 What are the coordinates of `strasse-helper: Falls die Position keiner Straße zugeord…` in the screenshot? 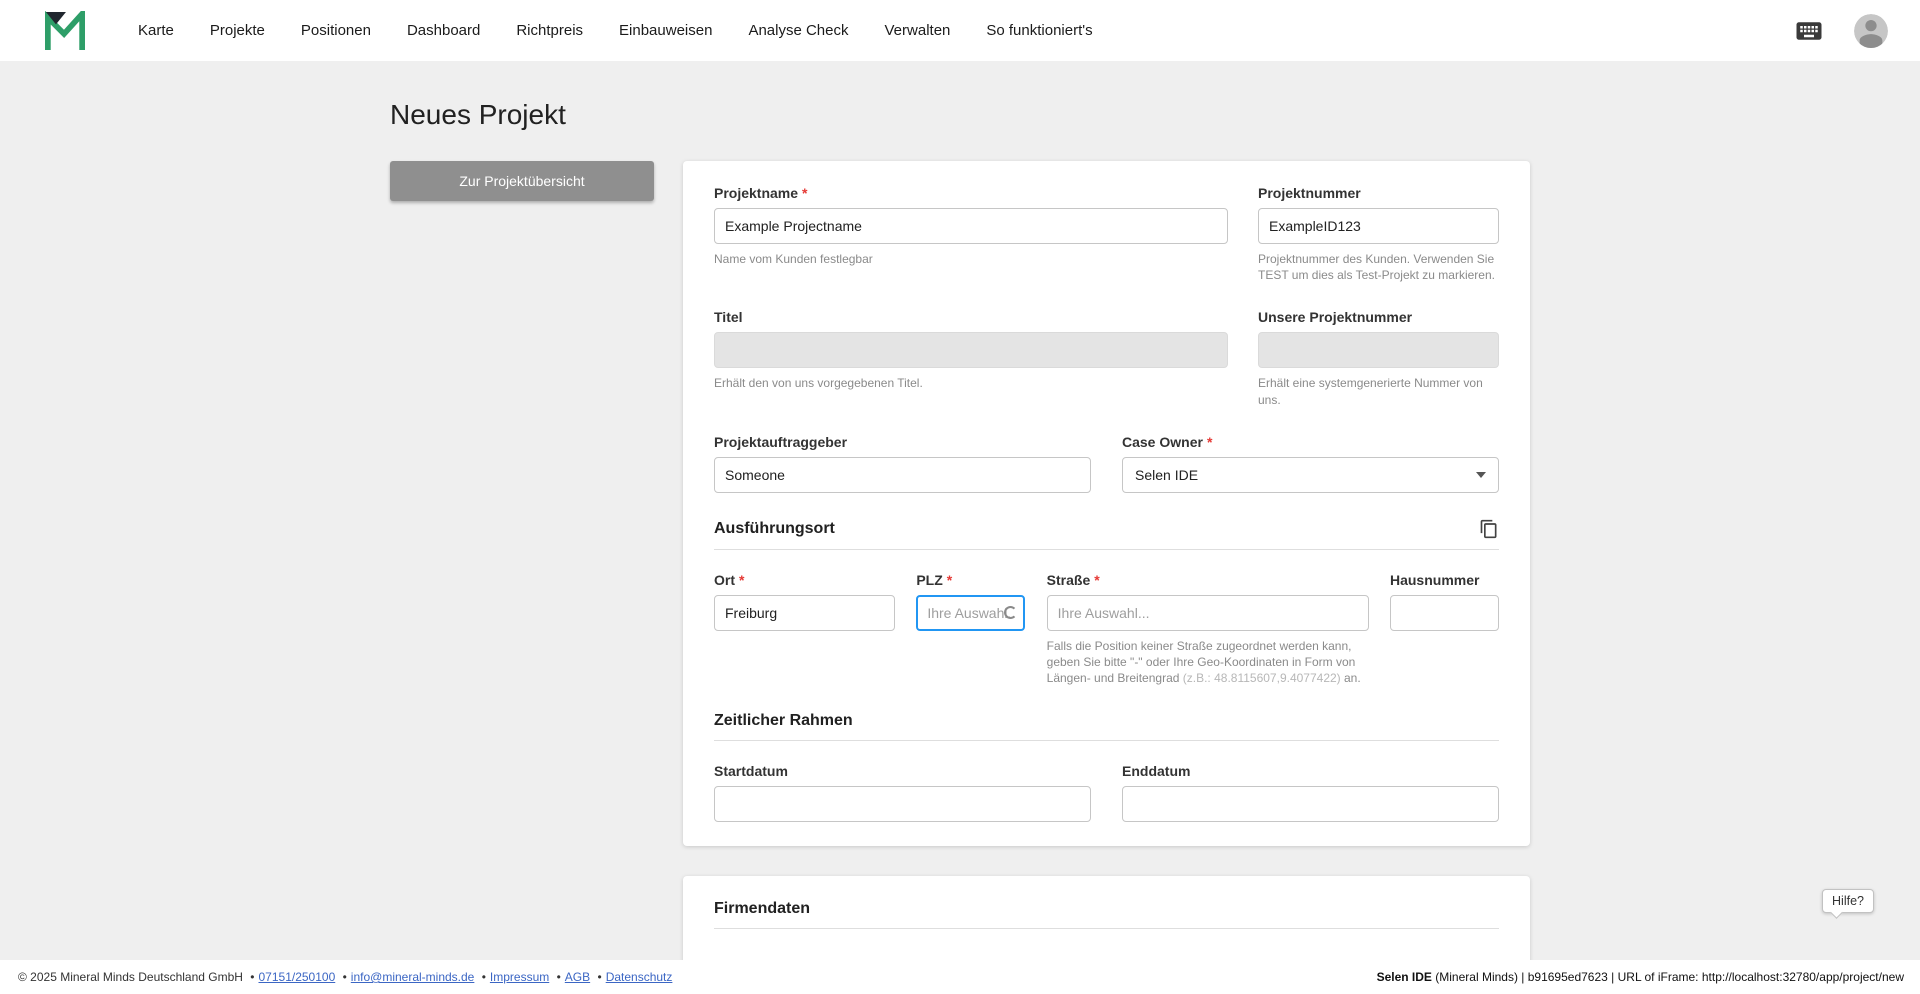 It's located at (1208, 662).